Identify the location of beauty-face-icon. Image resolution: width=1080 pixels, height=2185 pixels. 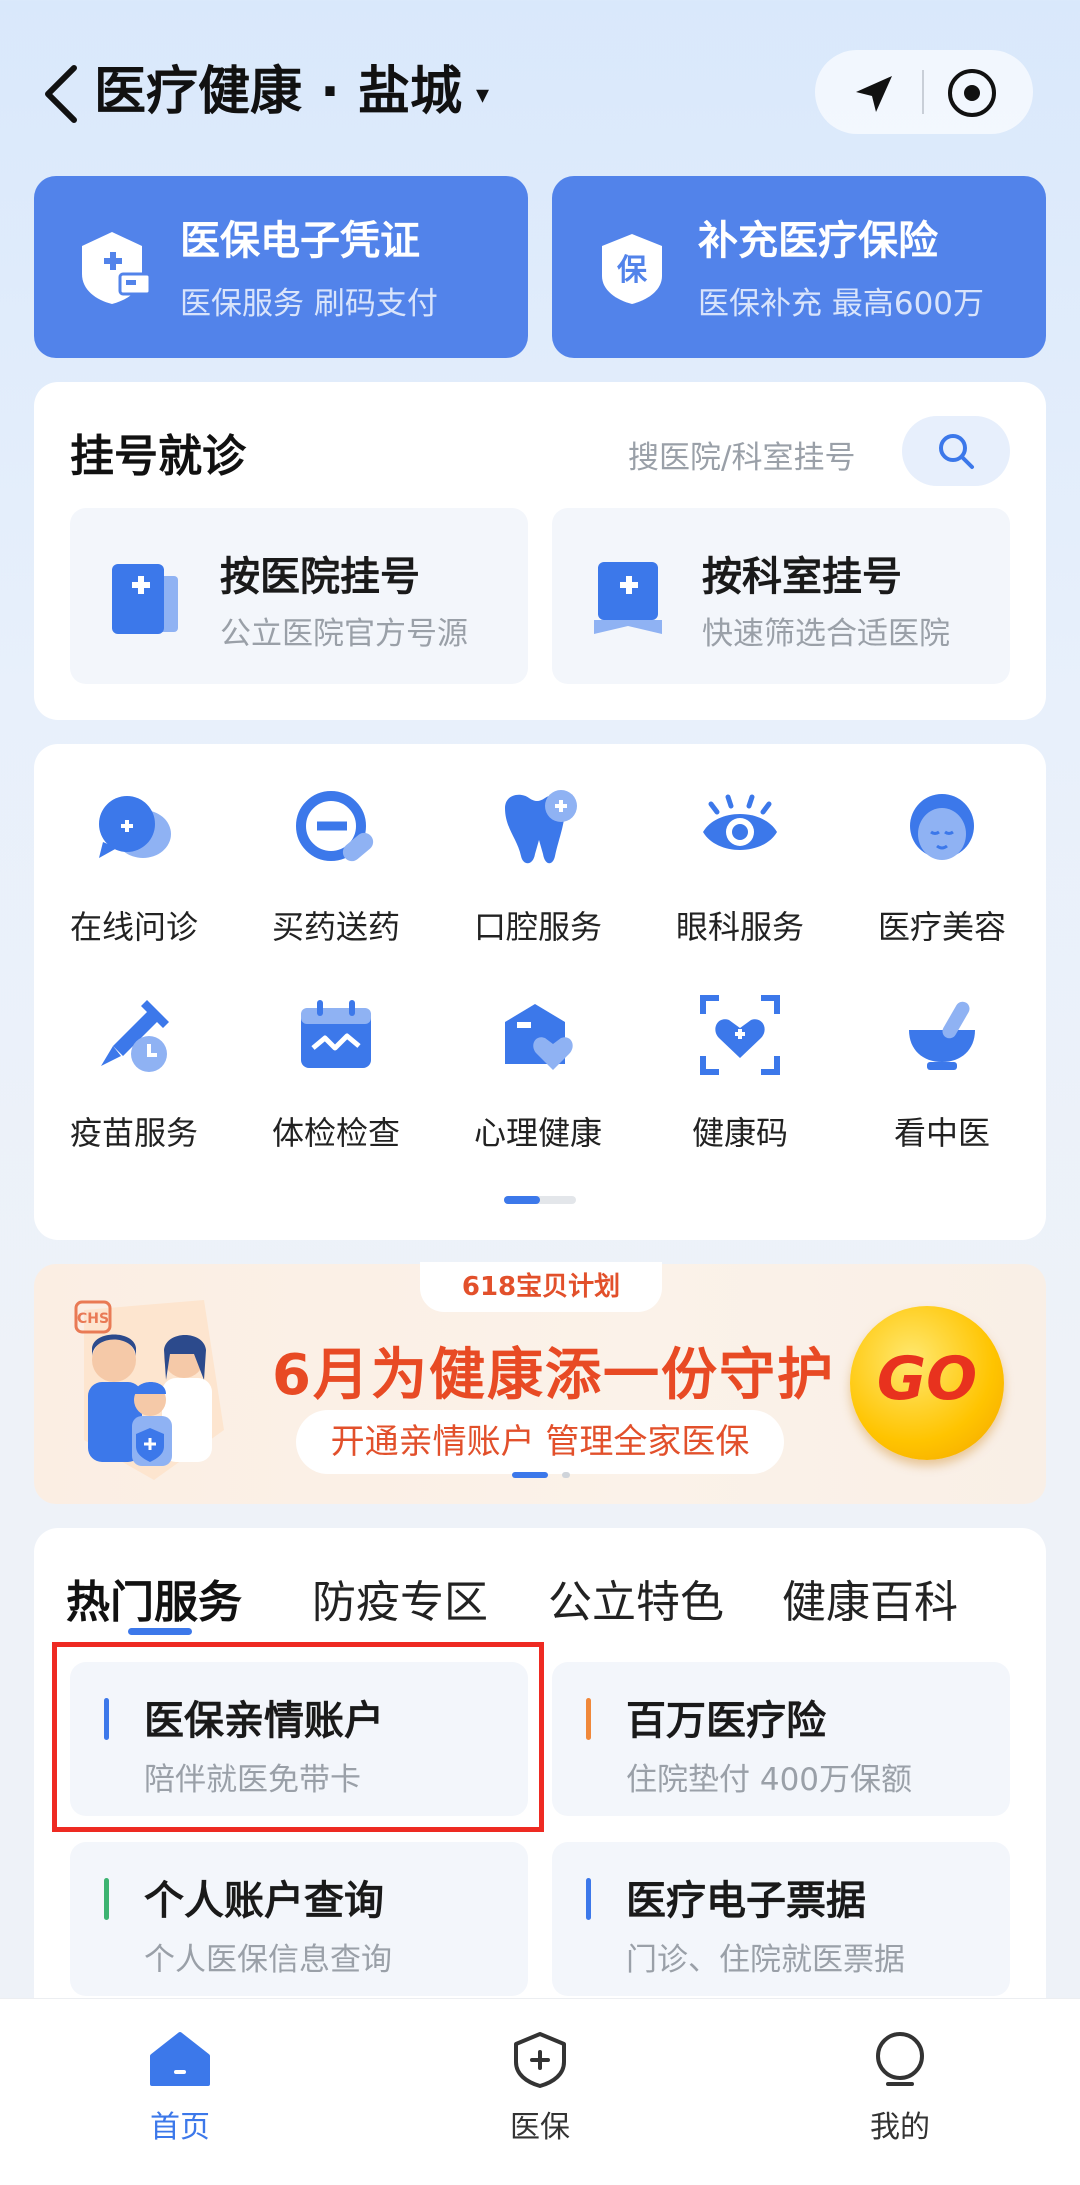
(942, 827).